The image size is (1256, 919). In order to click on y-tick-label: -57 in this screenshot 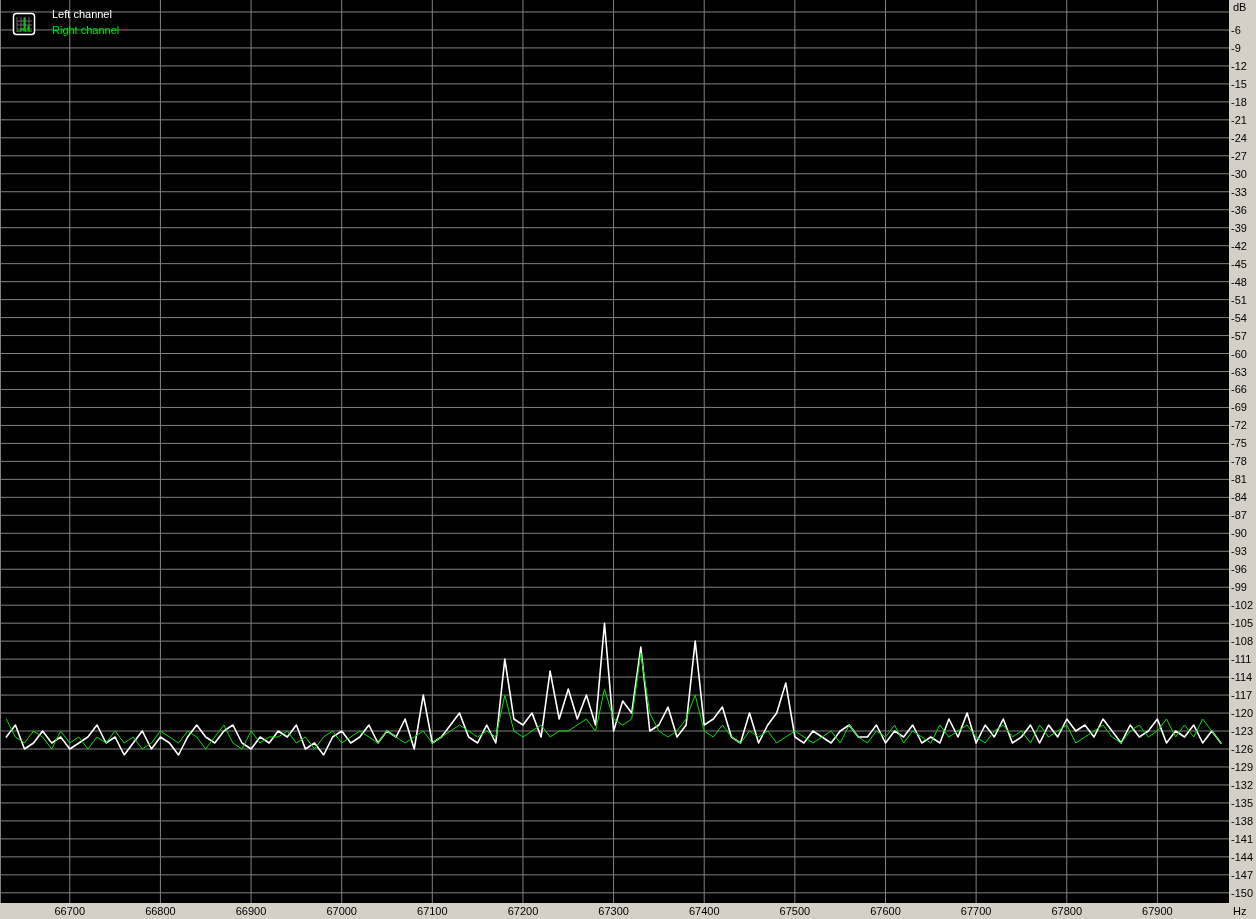, I will do `click(1239, 335)`.